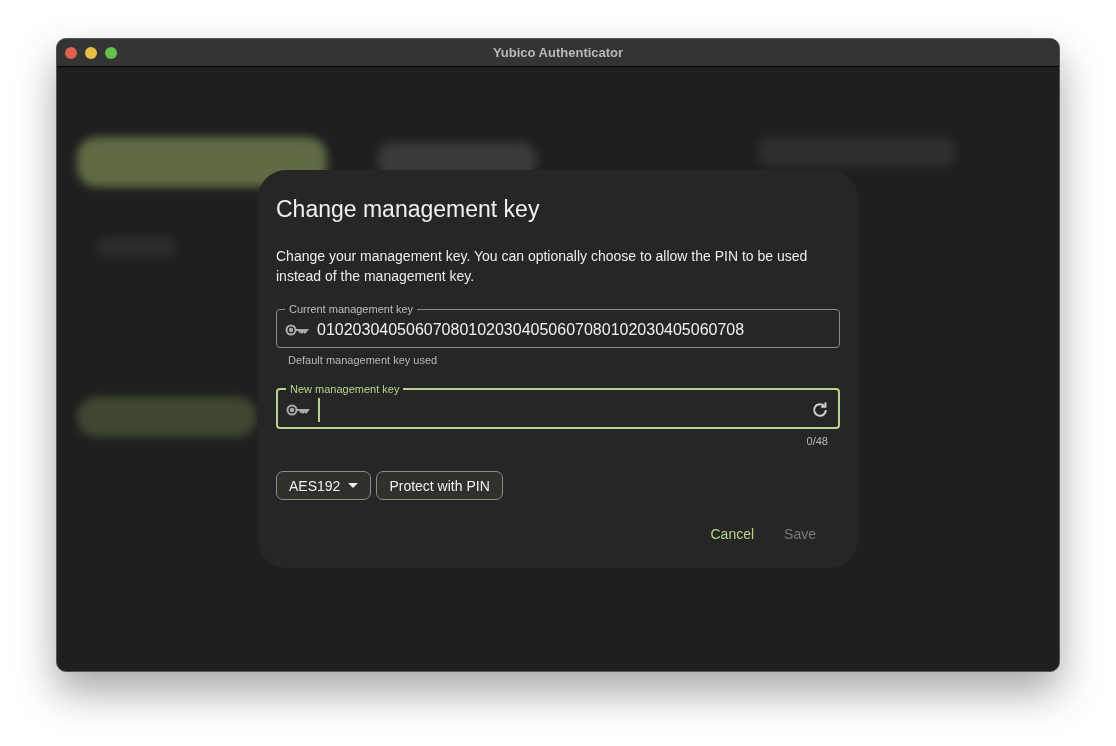 Image resolution: width=1116 pixels, height=746 pixels. I want to click on character-counter: 0/48, so click(817, 441).